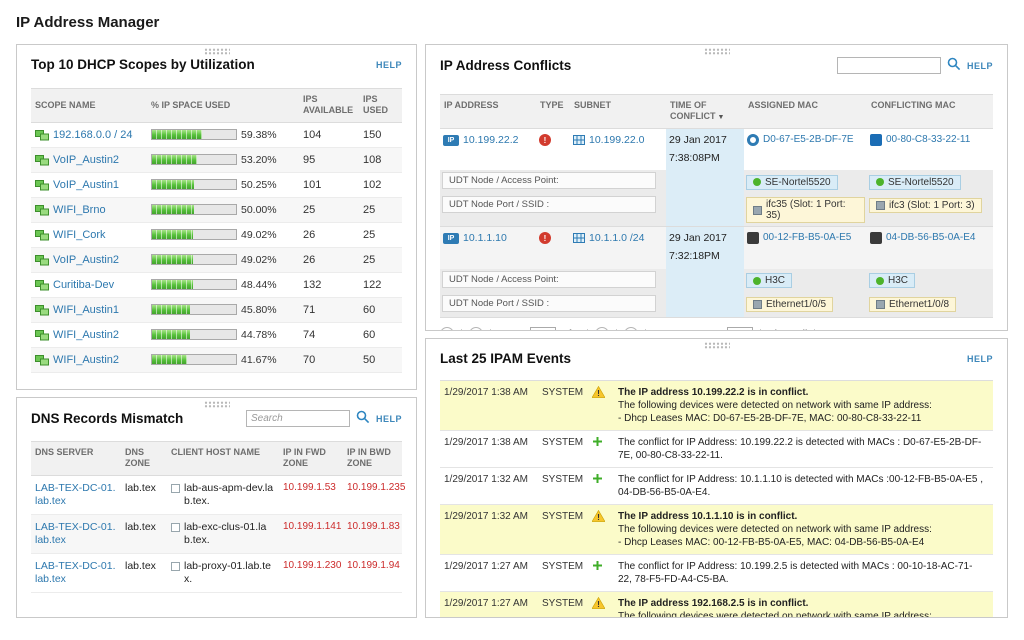 The height and width of the screenshot is (640, 1024). What do you see at coordinates (83, 285) in the screenshot?
I see `scope-name-link: Curitiba-Dev` at bounding box center [83, 285].